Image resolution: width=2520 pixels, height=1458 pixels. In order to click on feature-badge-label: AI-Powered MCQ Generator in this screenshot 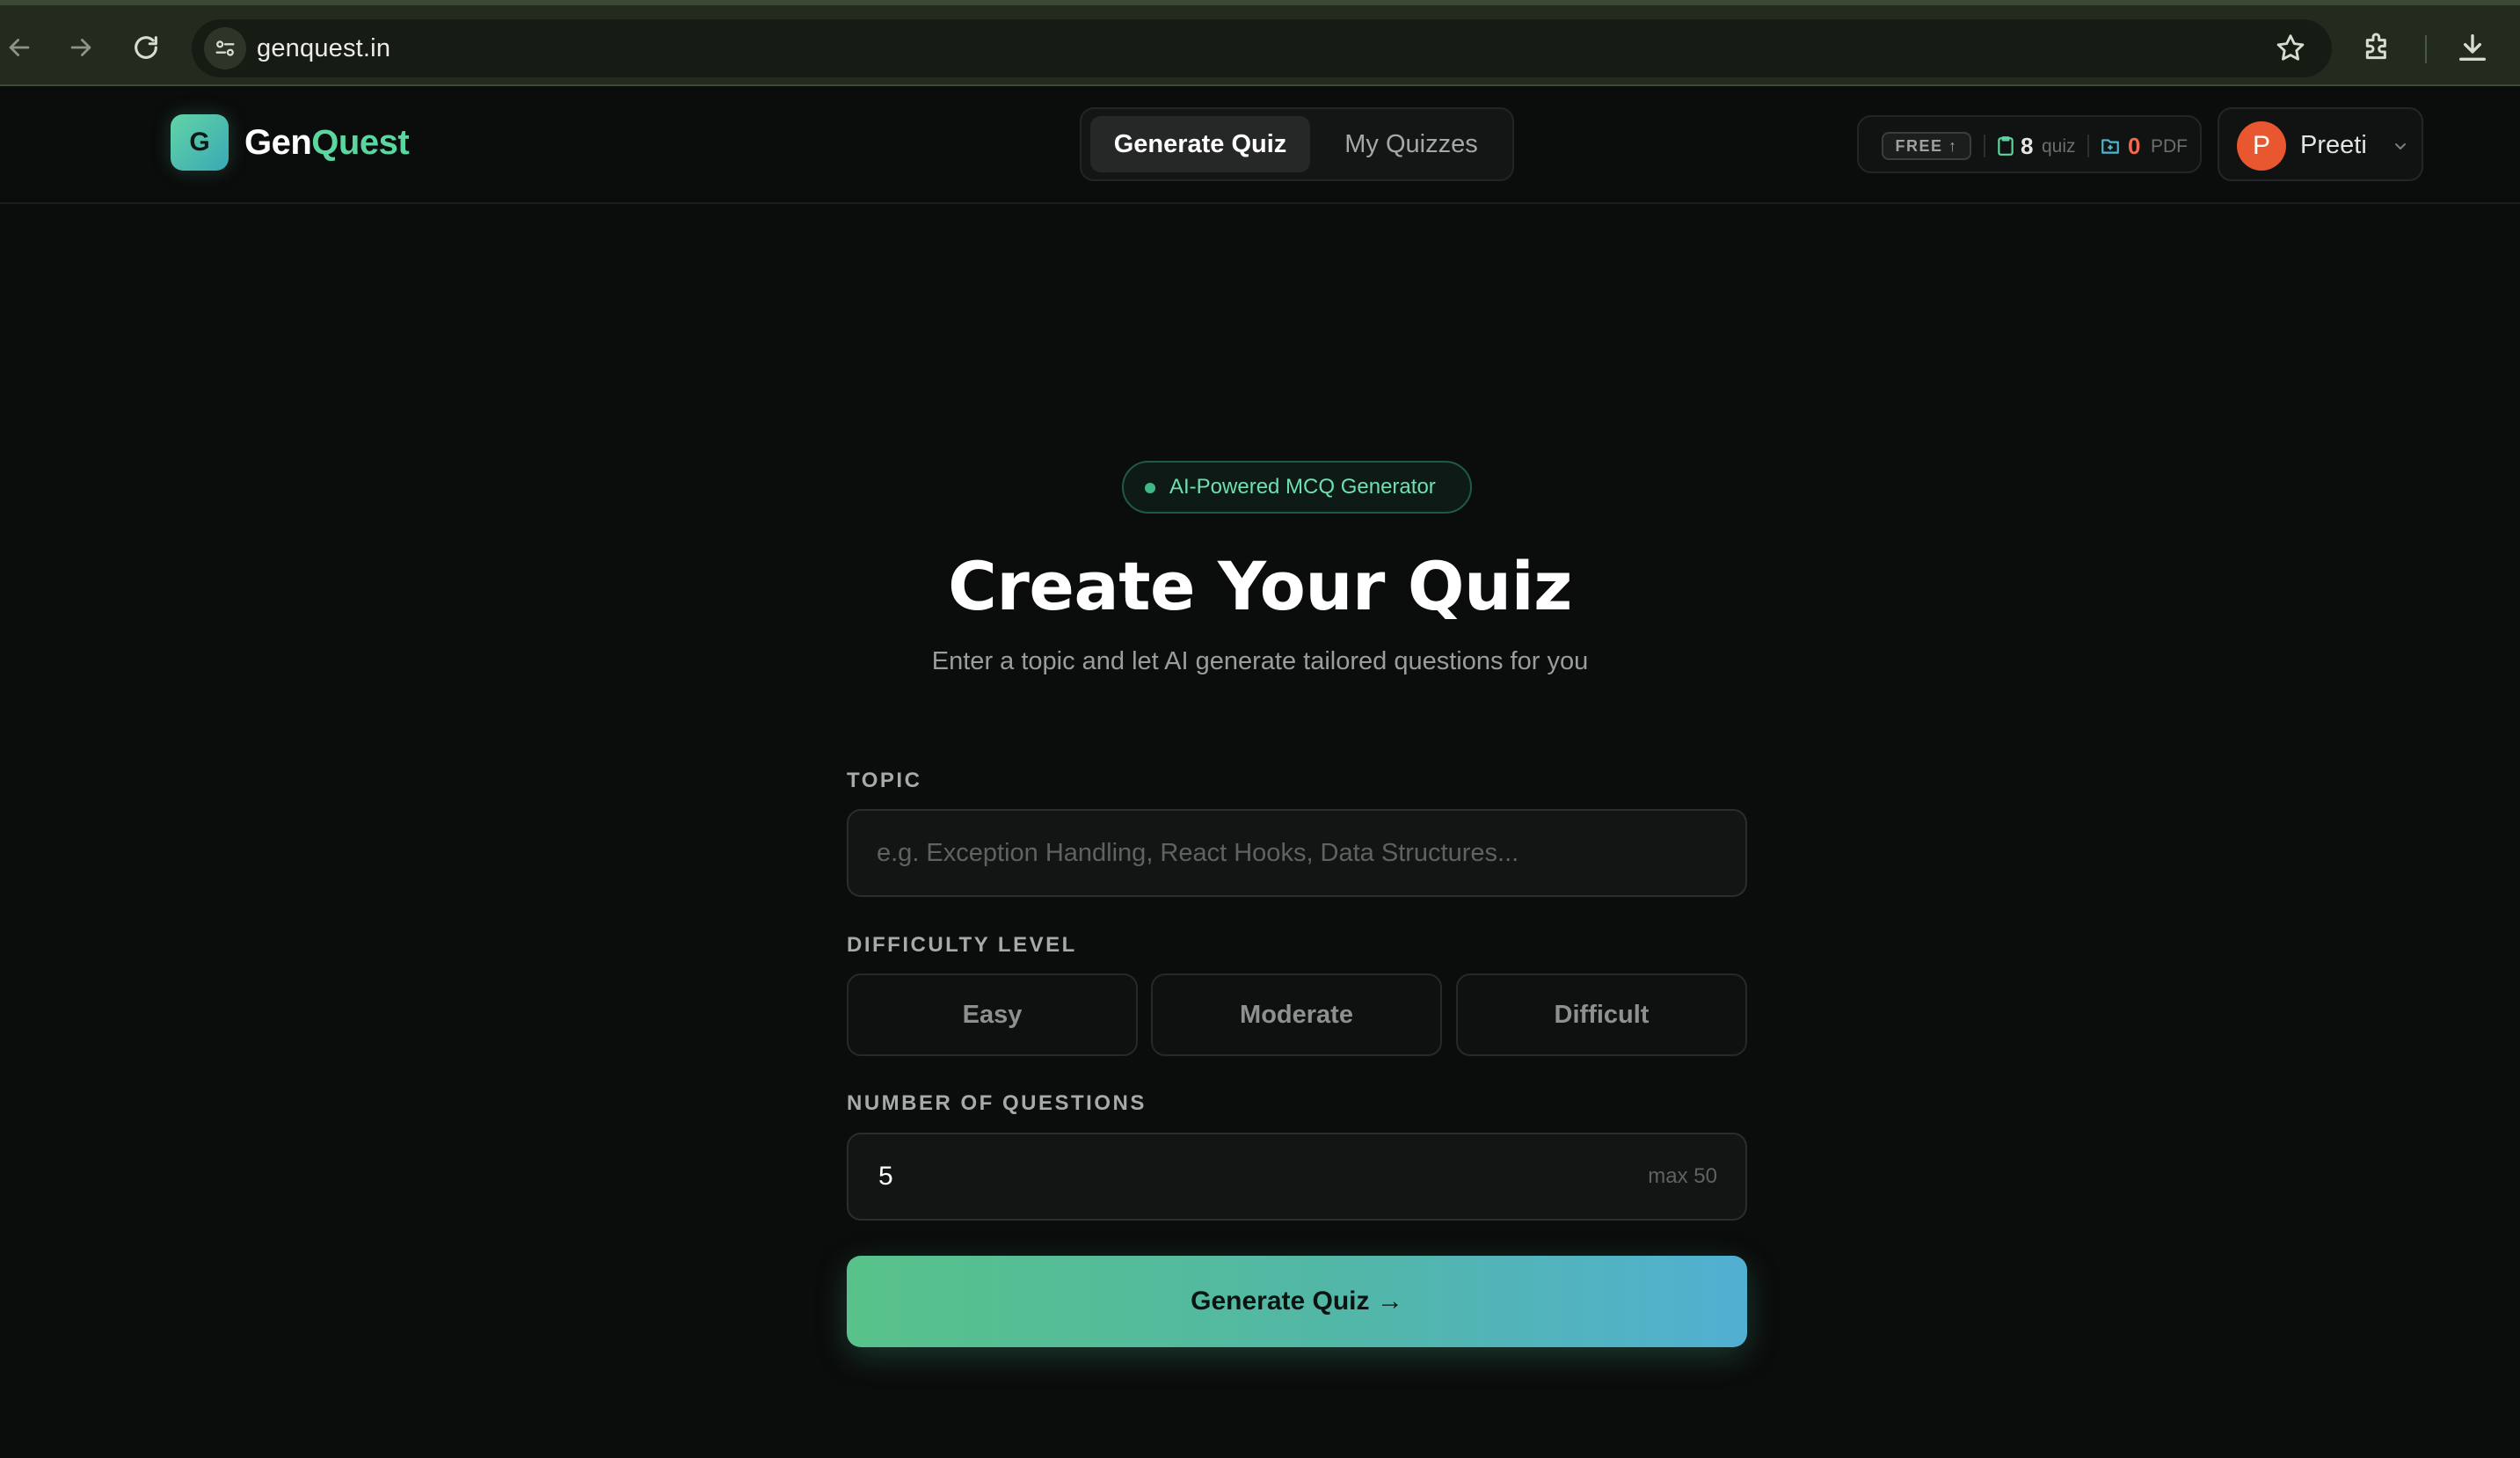, I will do `click(1302, 487)`.